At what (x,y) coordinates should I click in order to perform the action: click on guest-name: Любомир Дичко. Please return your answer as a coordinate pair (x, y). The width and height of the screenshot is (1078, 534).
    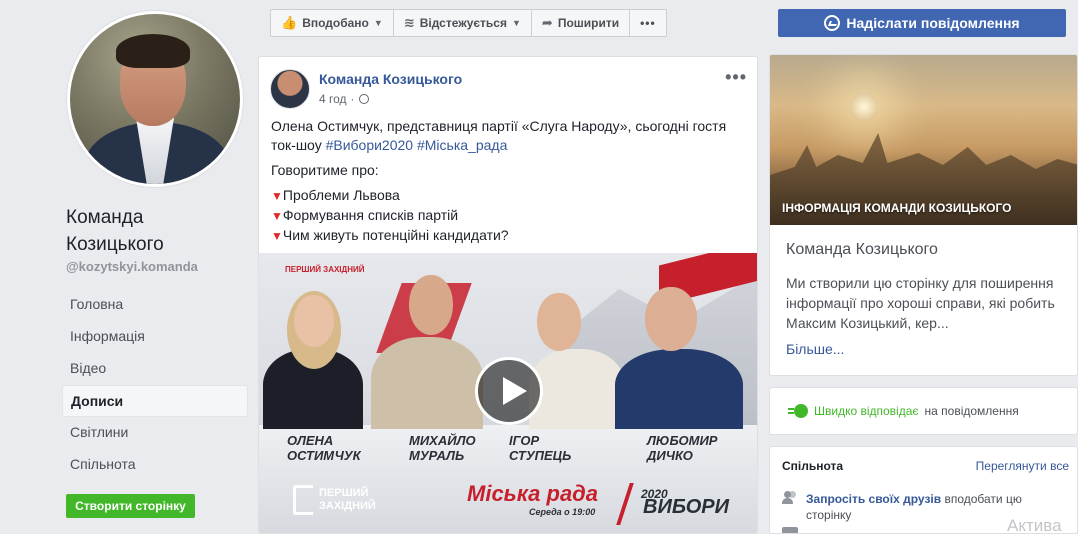
    Looking at the image, I should click on (682, 448).